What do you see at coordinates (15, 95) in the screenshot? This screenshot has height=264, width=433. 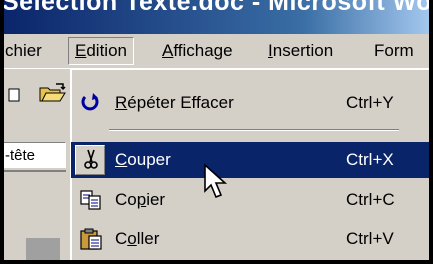 I see `new-document-icon` at bounding box center [15, 95].